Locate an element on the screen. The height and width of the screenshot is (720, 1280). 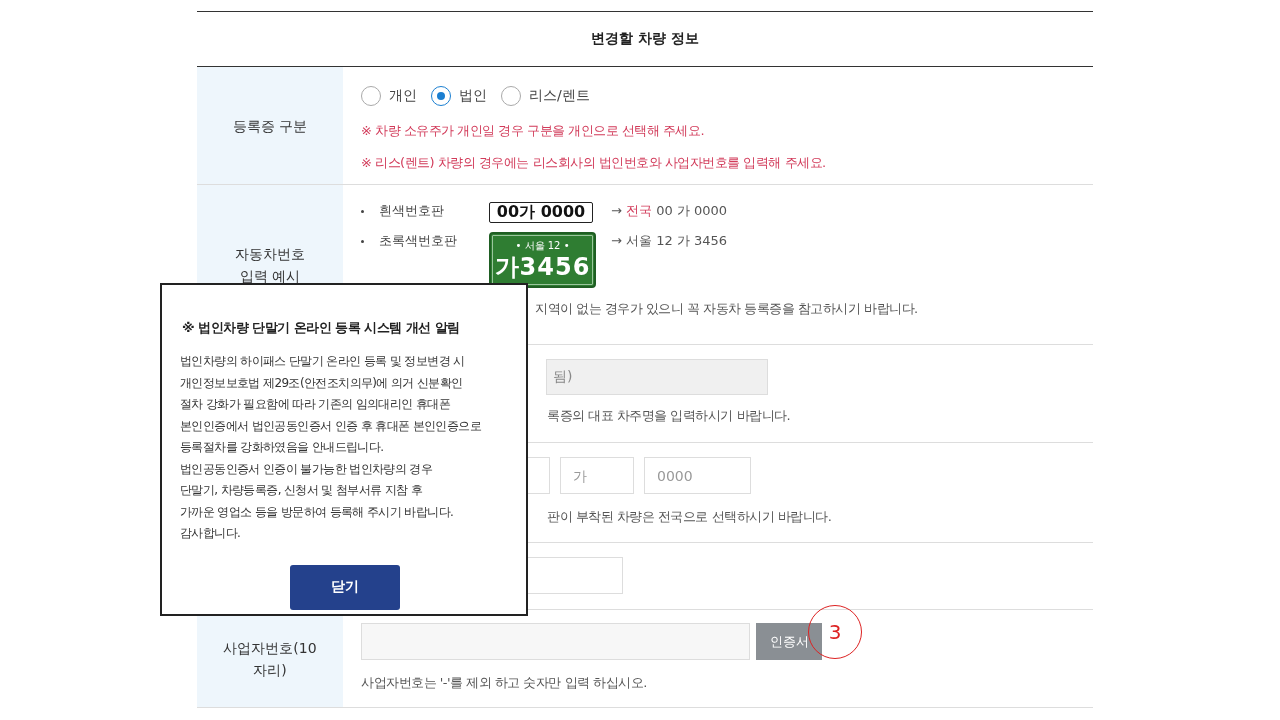
dialog-message: 법인차량의 하이패스 단말기 온라인 등록 및 정보변경 시 개인정보보호법 제29조(안전조치의무)에 의거 신분확인 절차 강화가 필요함에 따라 기존의 임의대리인 휴대폰 본인인증에서 법인공동인증서 인증 후 휴대폰 본인인증으로 등록절차를 강화하였음을 안내드립니다. 법인공동인증서 인증이 불가능한 법인차량의 경우 단말기, 차량등록증, 신청서 및 첨부서류 지참 후 가까운 영업소 등을 방문하여 등록해 주시기 바랍니다. 감사합니다. is located at coordinates (331, 447).